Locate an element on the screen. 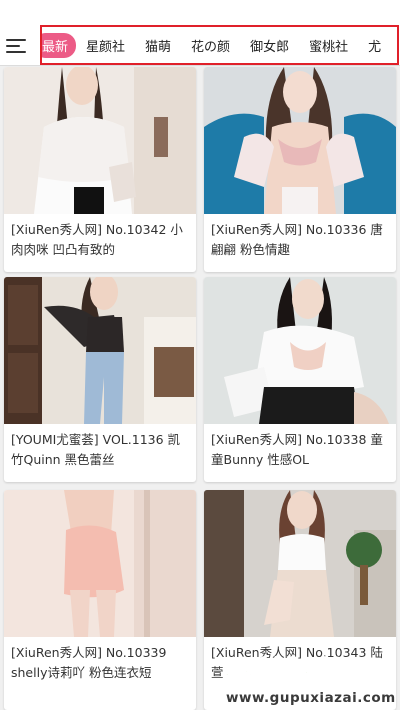 The image size is (400, 710). card-title: [XiuRen秀人网] No.10338 童童Bunny 性感OL is located at coordinates (297, 449).